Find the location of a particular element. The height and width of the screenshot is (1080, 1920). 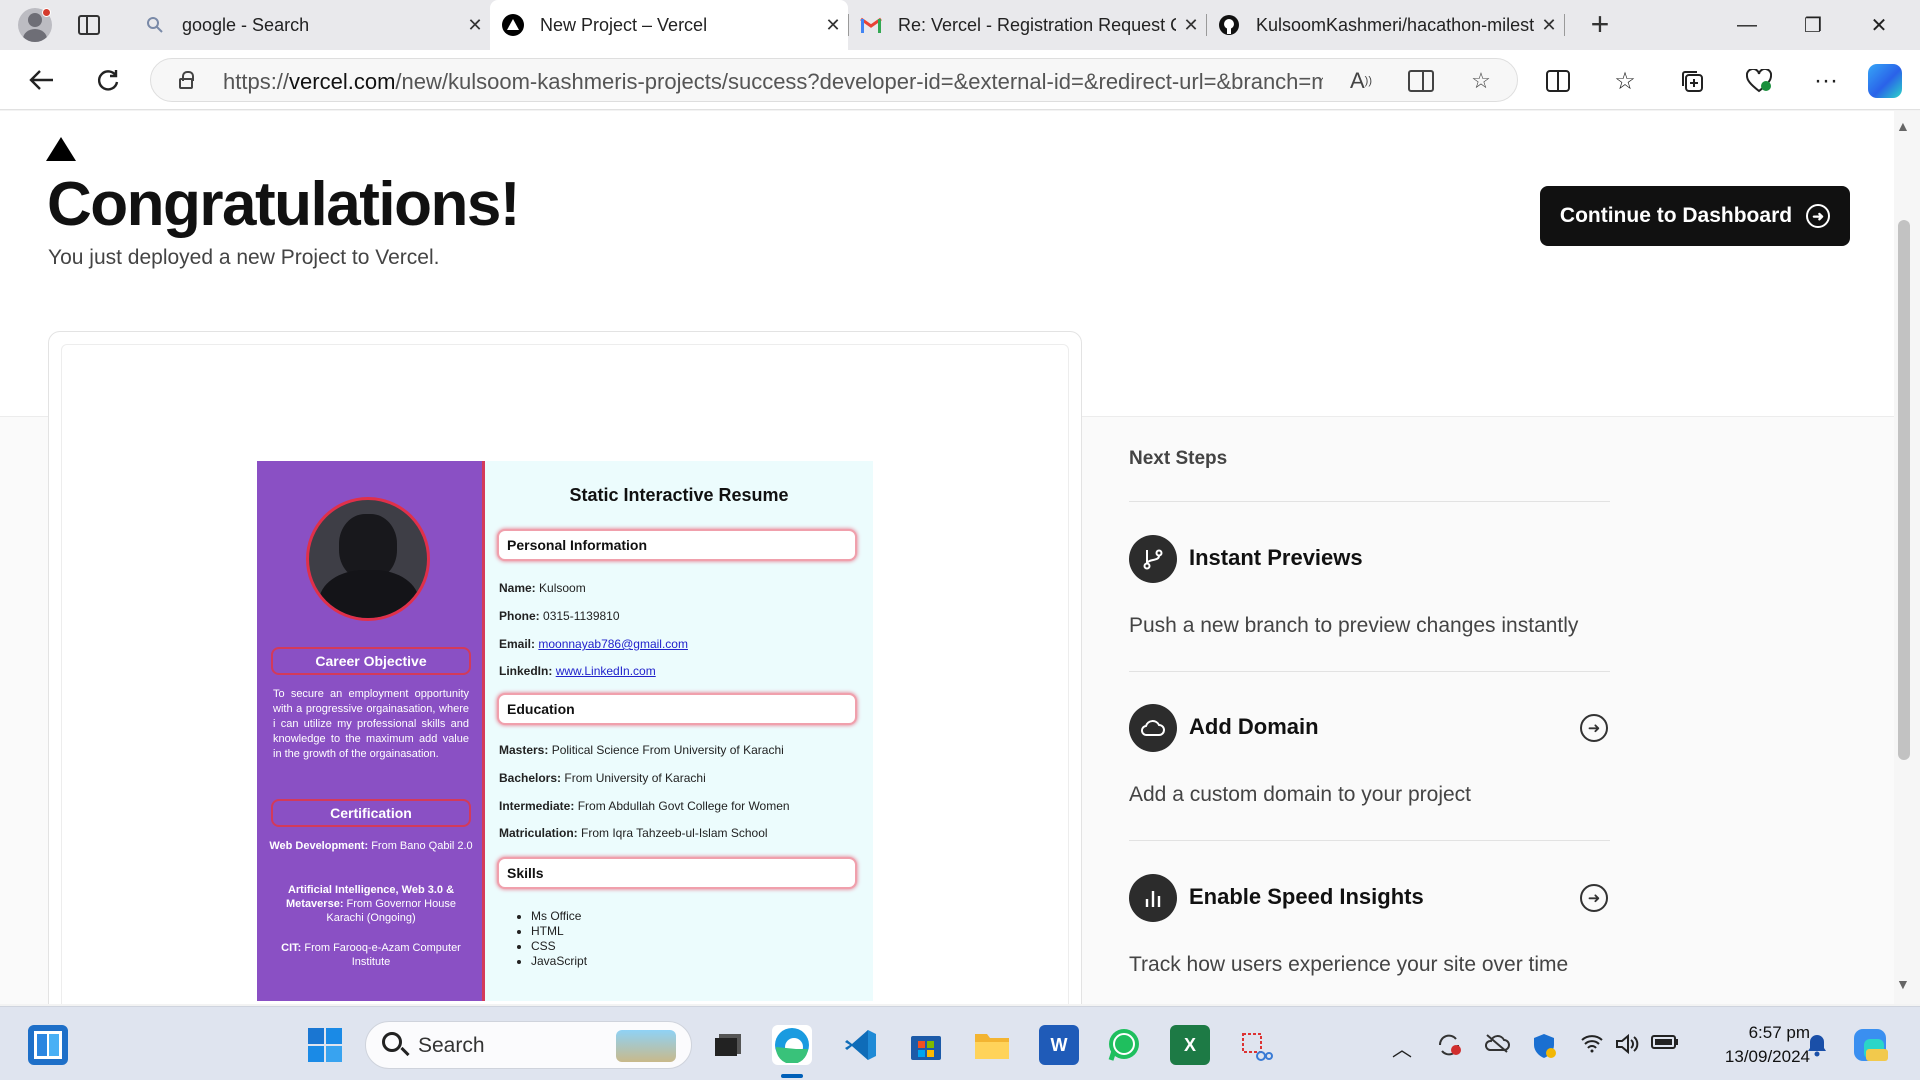

tab-google-search: google - Search ✕ is located at coordinates (311, 25).